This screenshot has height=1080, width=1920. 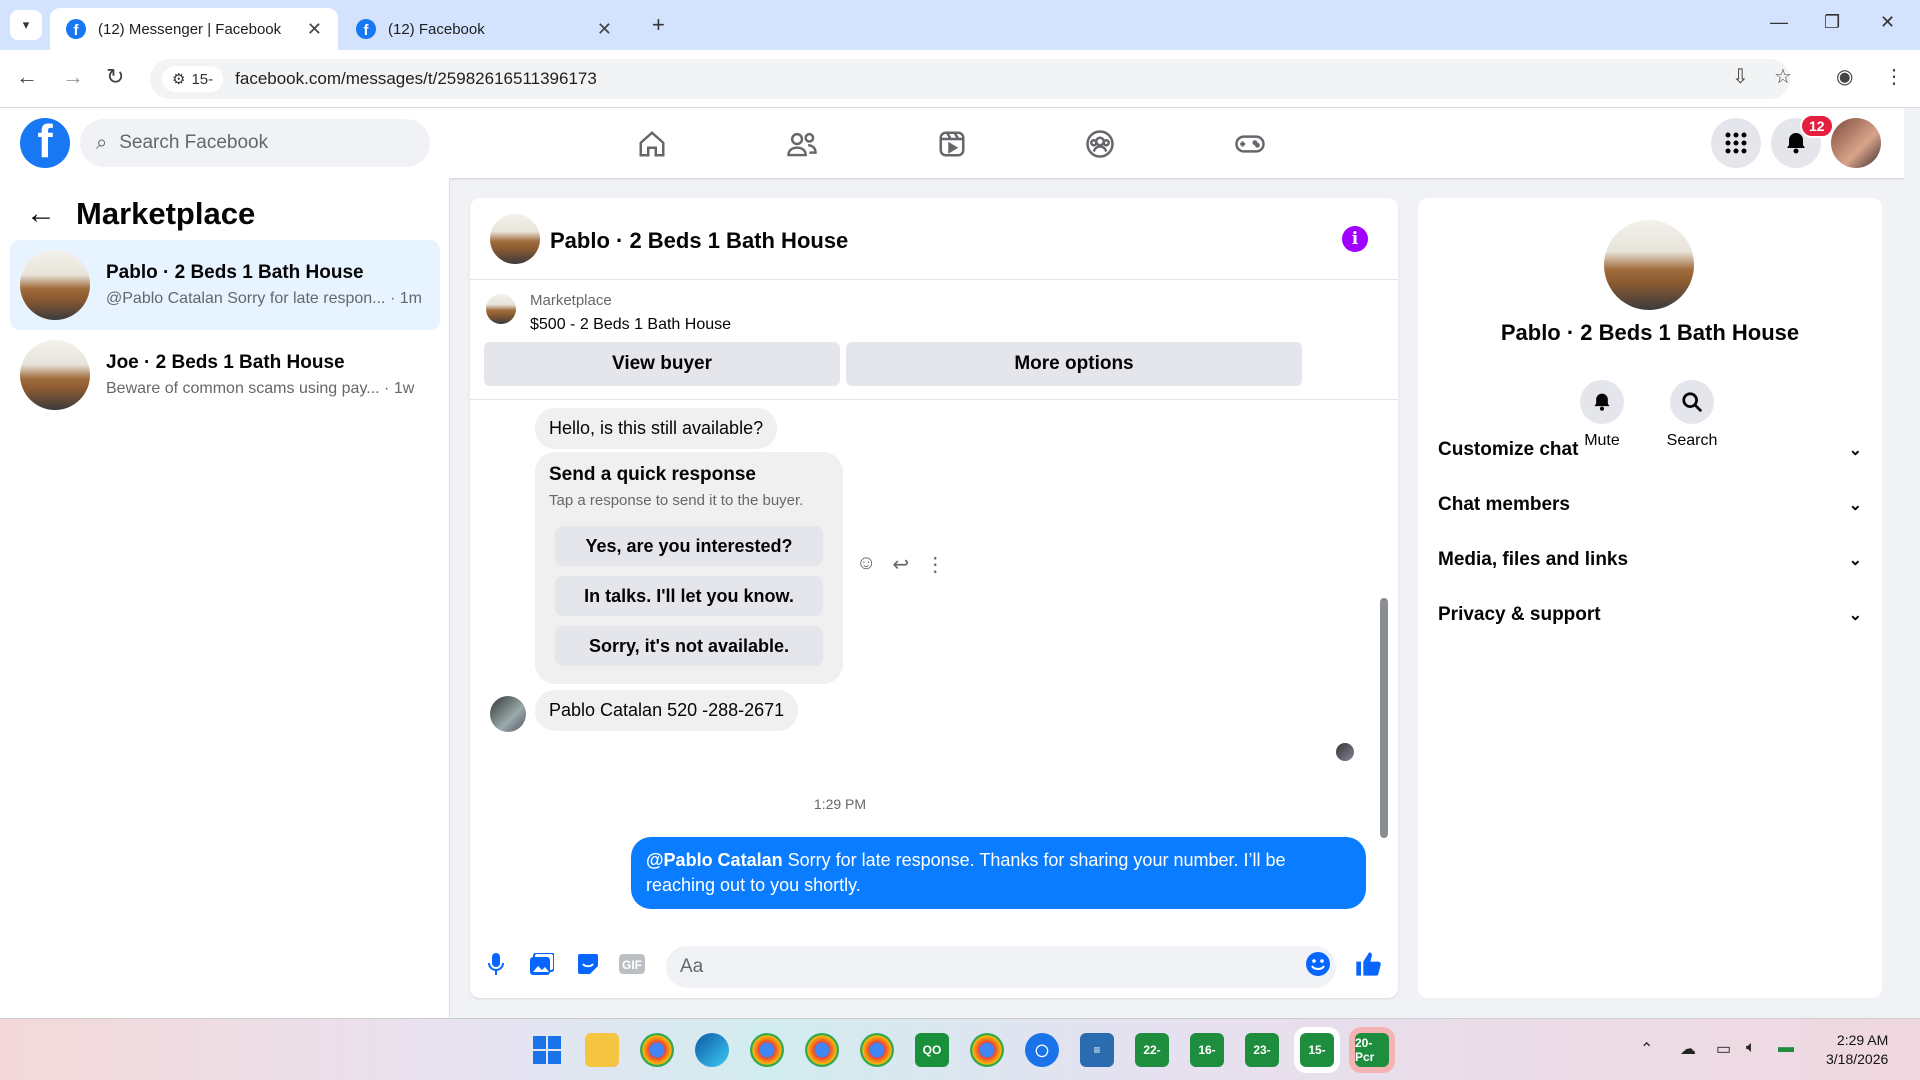 I want to click on details-title: Pablo · 2 Beds 1 Bath House, so click(x=1650, y=332).